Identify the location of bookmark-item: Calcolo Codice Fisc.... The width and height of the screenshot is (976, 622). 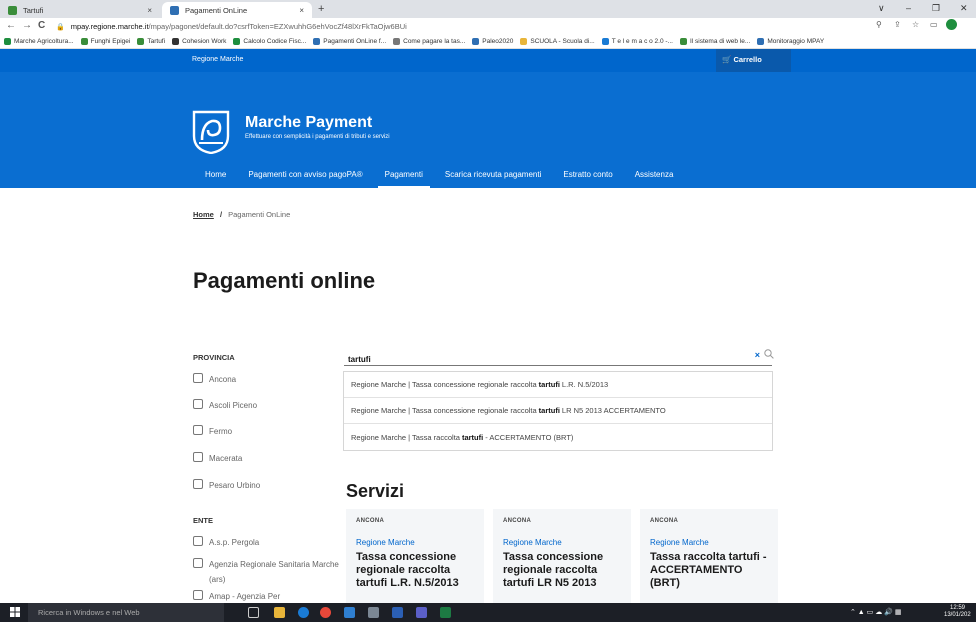
(269, 41).